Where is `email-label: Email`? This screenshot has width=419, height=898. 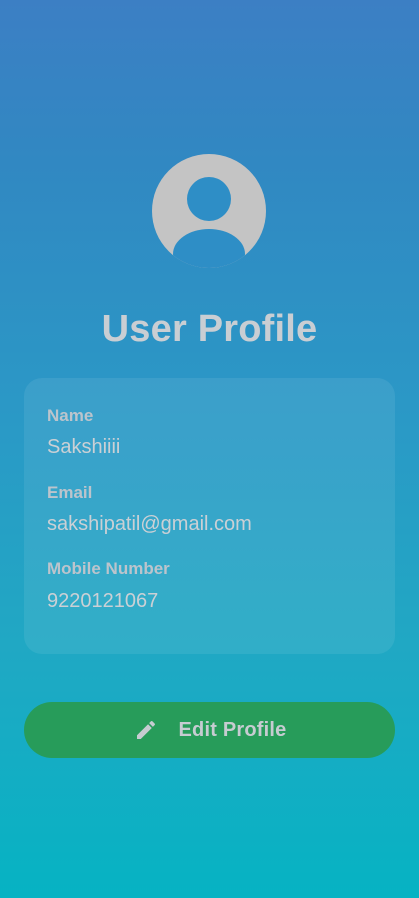
email-label: Email is located at coordinates (70, 492).